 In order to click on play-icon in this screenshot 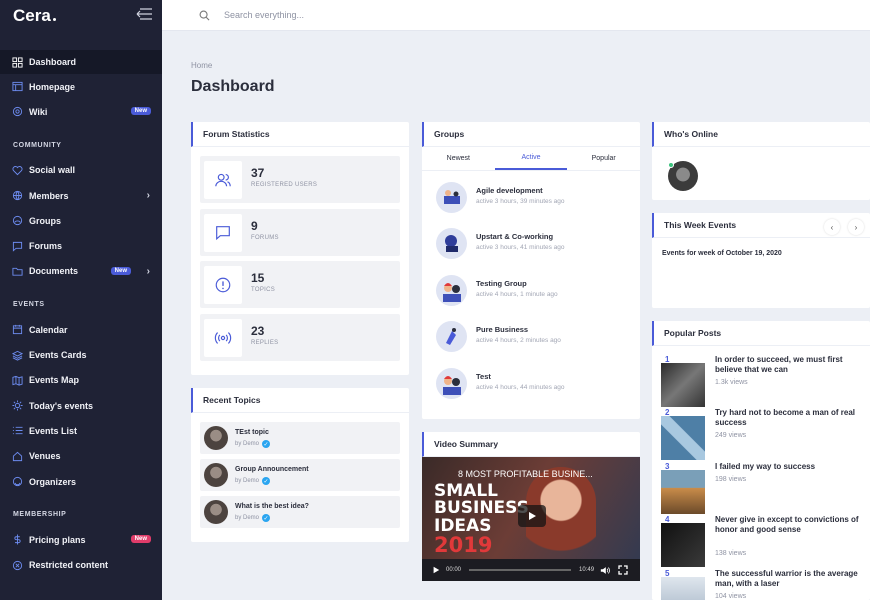, I will do `click(436, 570)`.